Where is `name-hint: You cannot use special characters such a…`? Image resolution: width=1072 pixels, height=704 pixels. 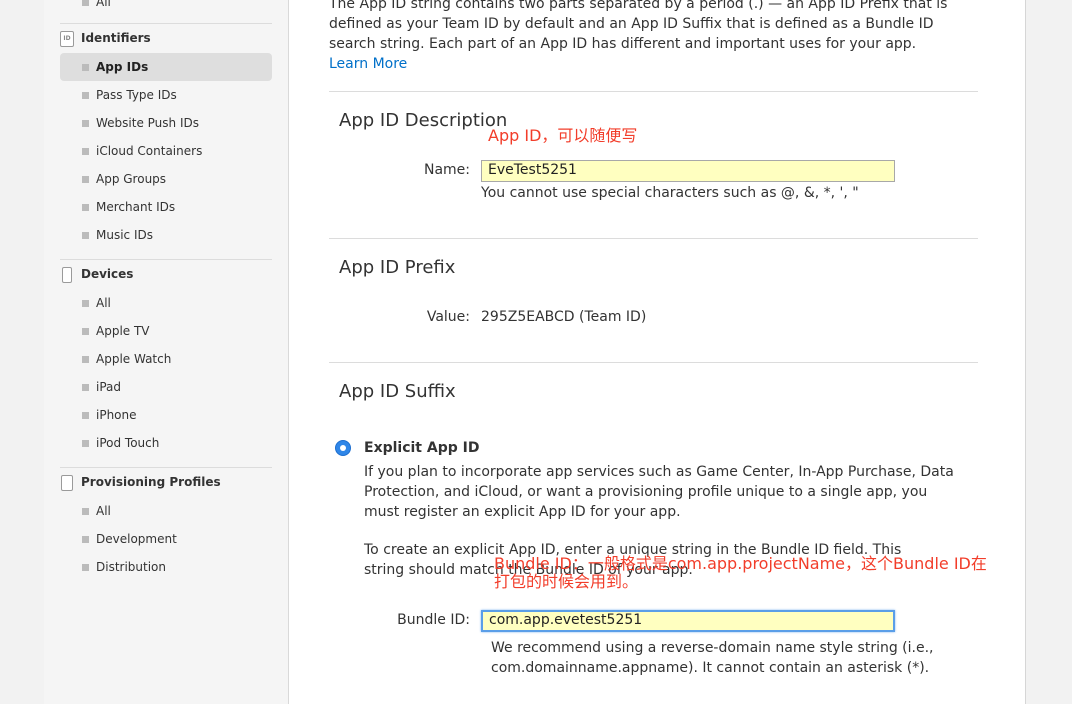 name-hint: You cannot use special characters such a… is located at coordinates (670, 193).